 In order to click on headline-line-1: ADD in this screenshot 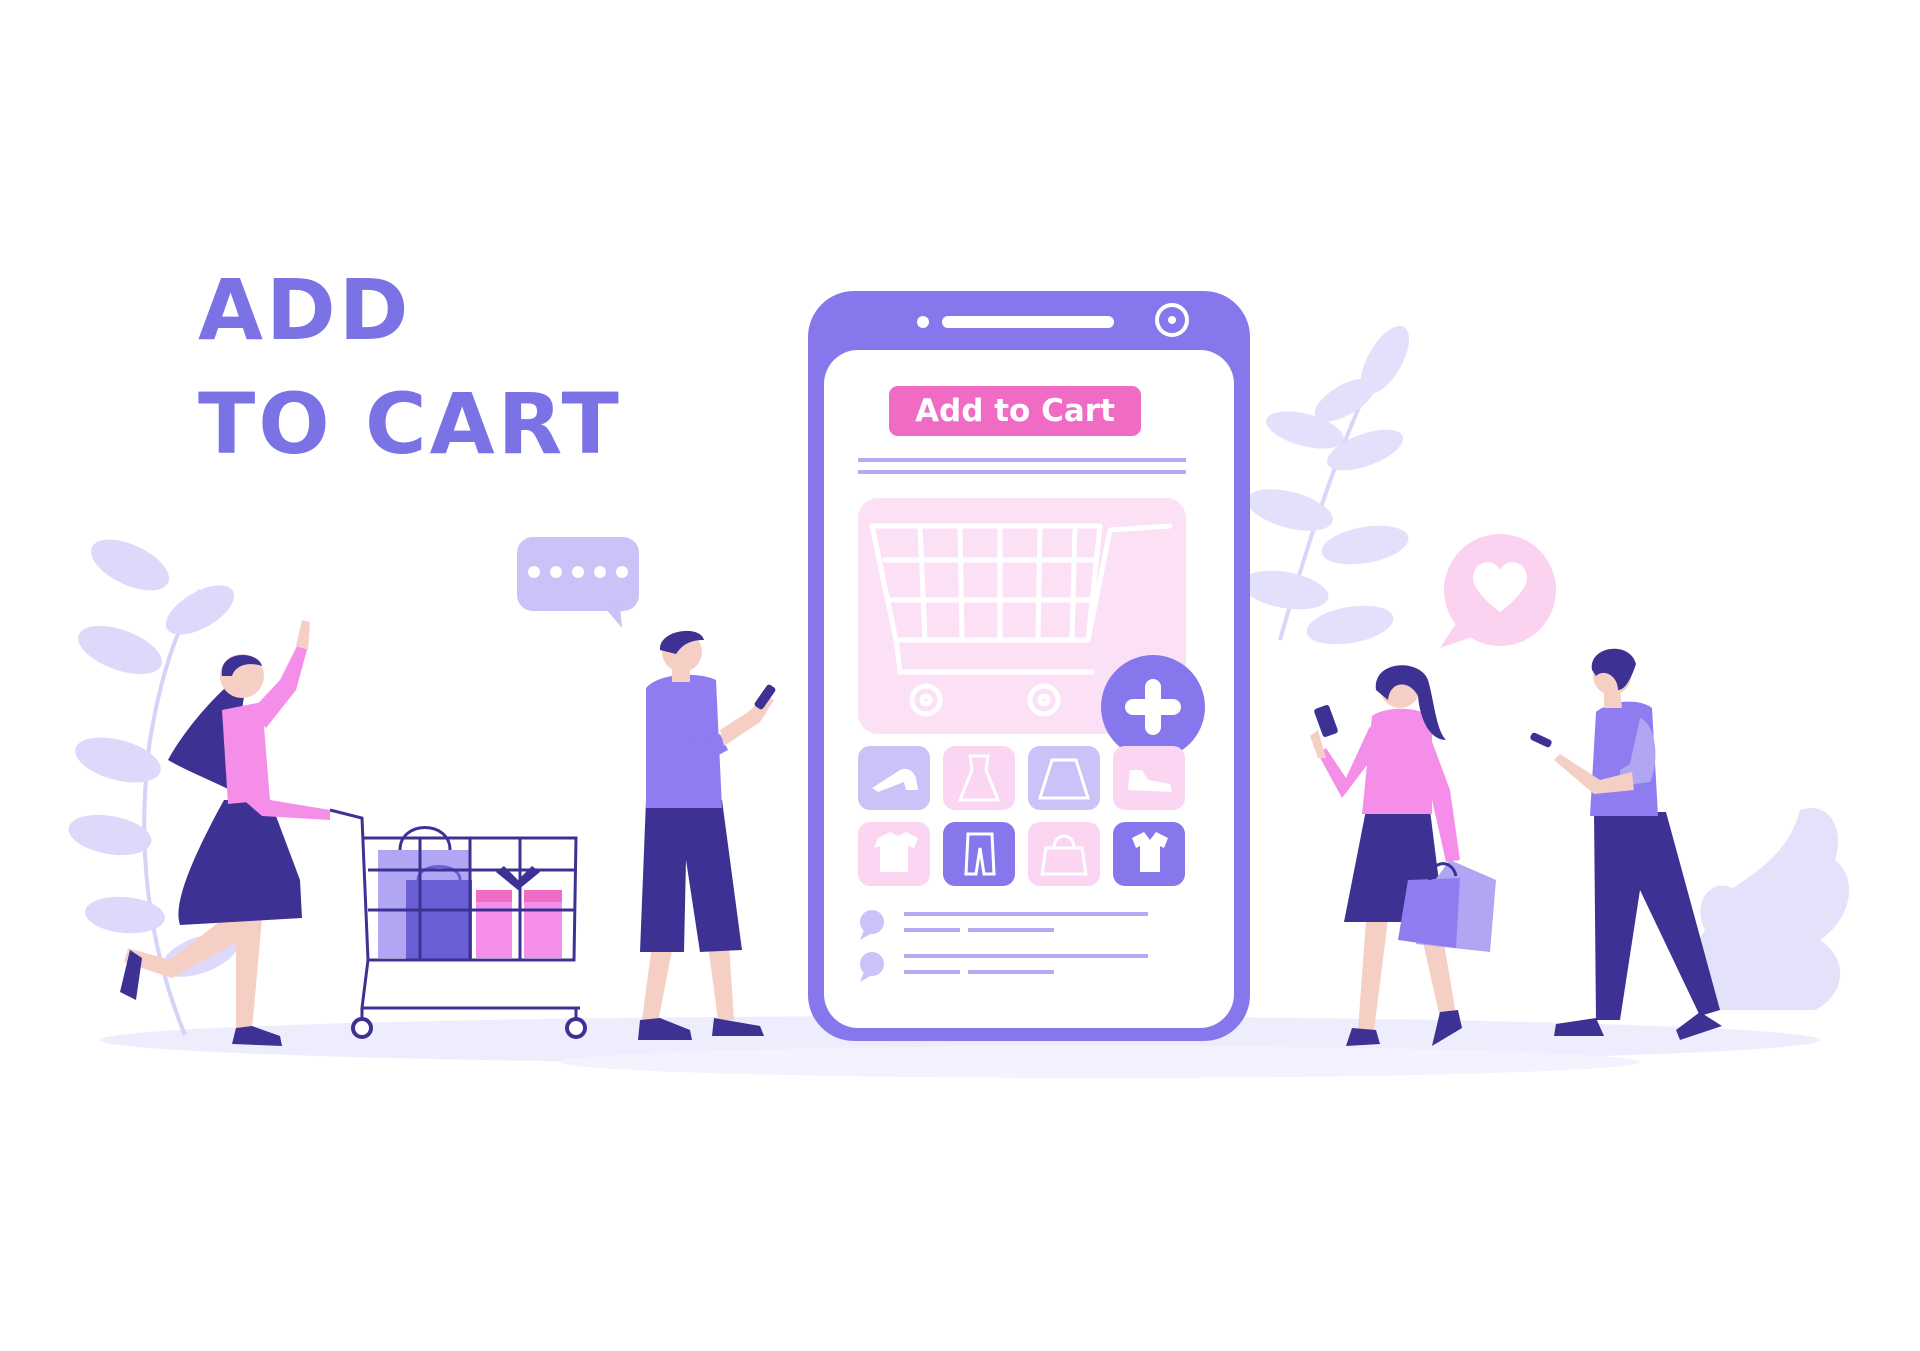, I will do `click(305, 310)`.